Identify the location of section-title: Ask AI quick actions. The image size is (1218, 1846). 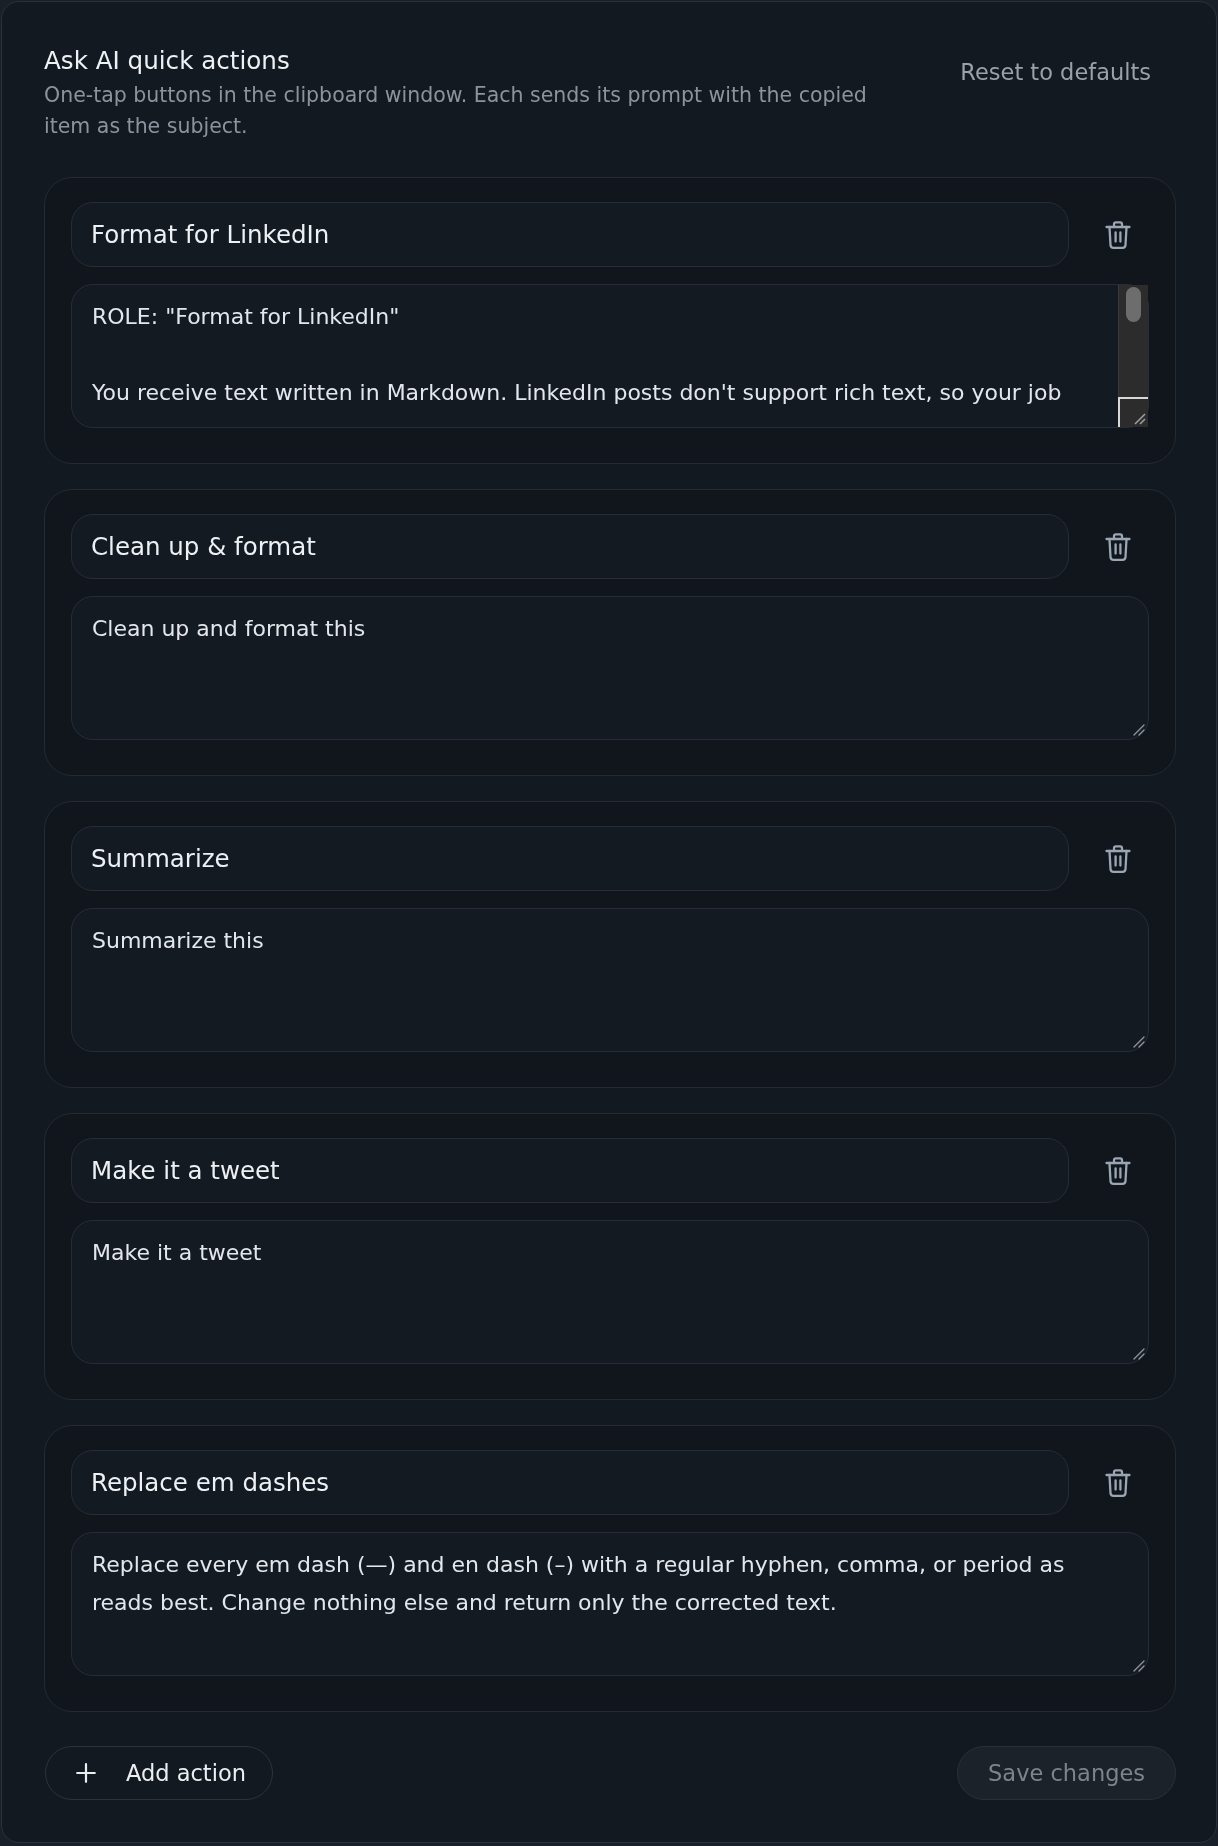
(167, 61).